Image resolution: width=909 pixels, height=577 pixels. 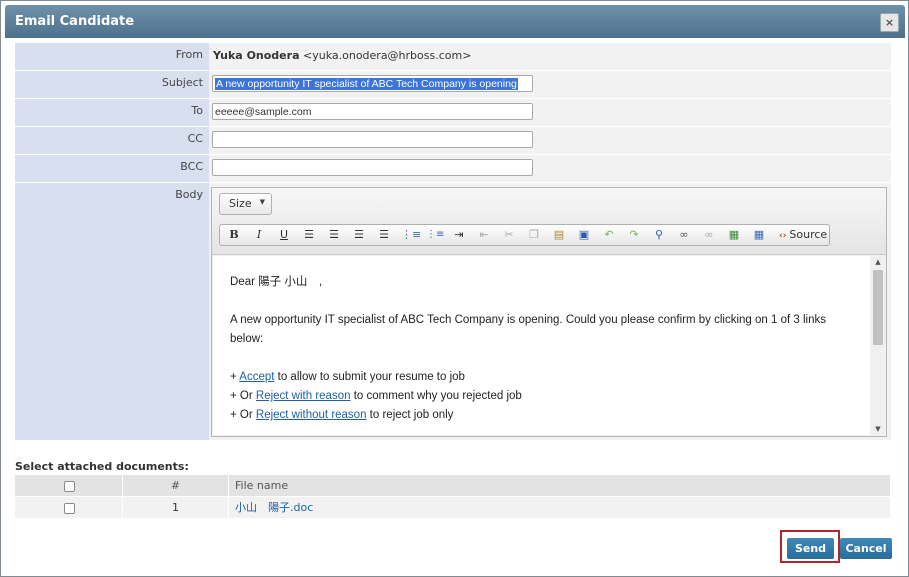 What do you see at coordinates (75, 21) in the screenshot?
I see `dialog-title: Email Candidate` at bounding box center [75, 21].